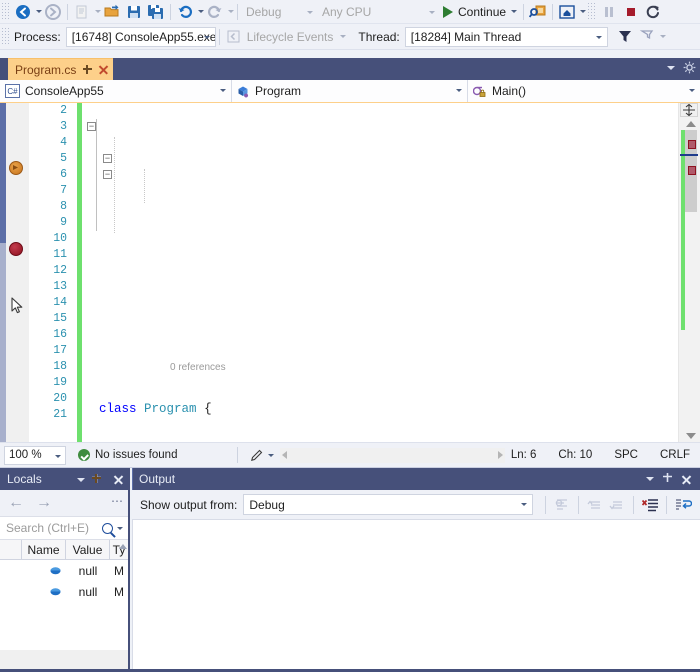  What do you see at coordinates (156, 12) in the screenshot?
I see `save-all-button` at bounding box center [156, 12].